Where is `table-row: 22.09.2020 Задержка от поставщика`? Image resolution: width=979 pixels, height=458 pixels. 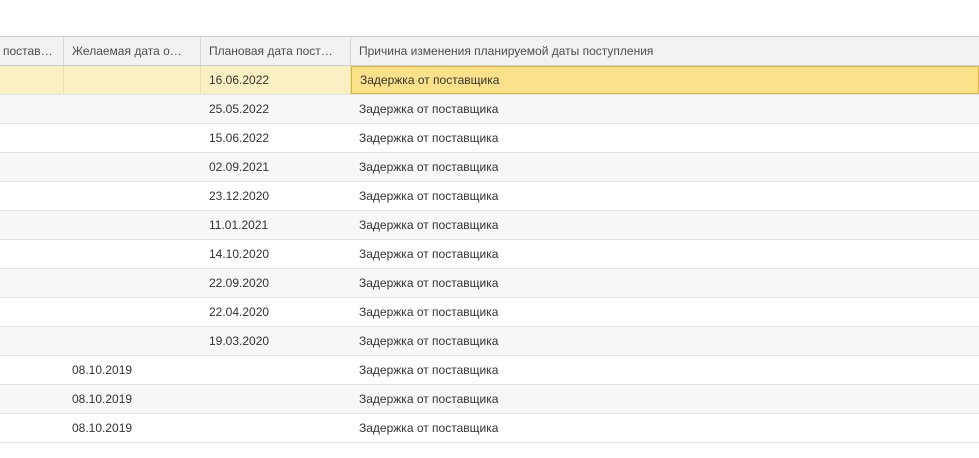 table-row: 22.09.2020 Задержка от поставщика is located at coordinates (489, 283).